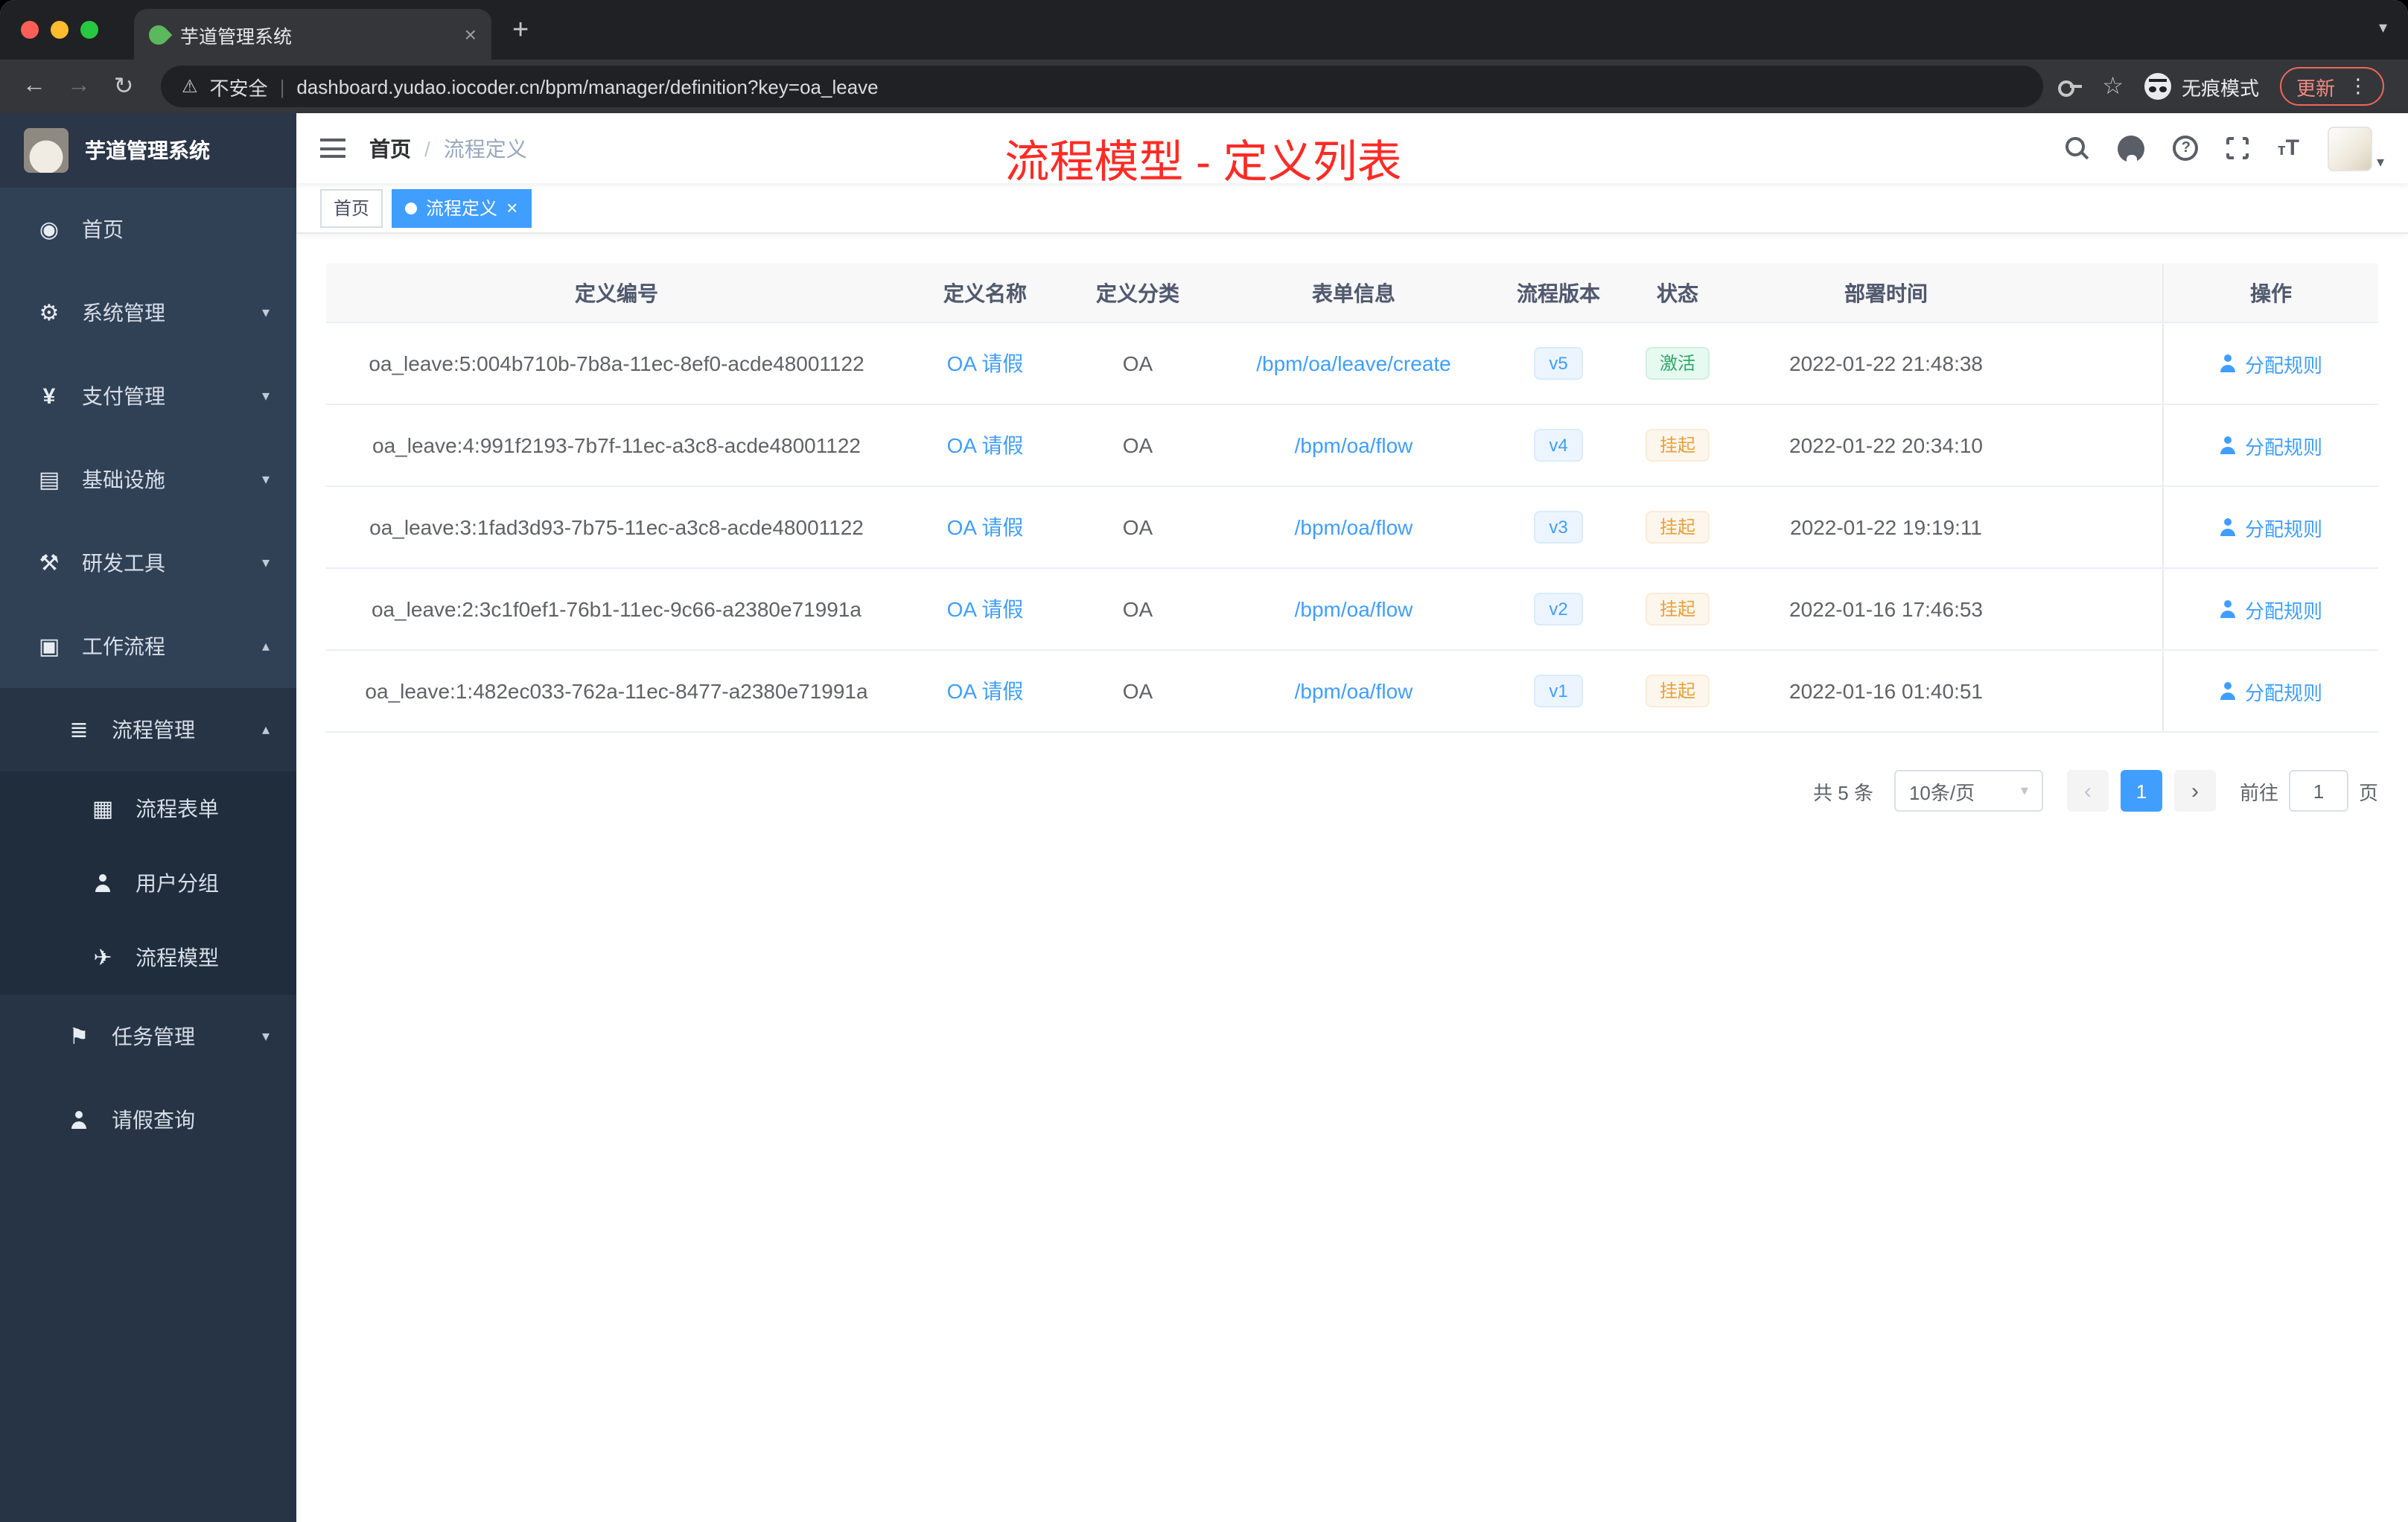 The height and width of the screenshot is (1522, 2408). Describe the element at coordinates (2355, 148) in the screenshot. I see `user-avatar-menu` at that location.